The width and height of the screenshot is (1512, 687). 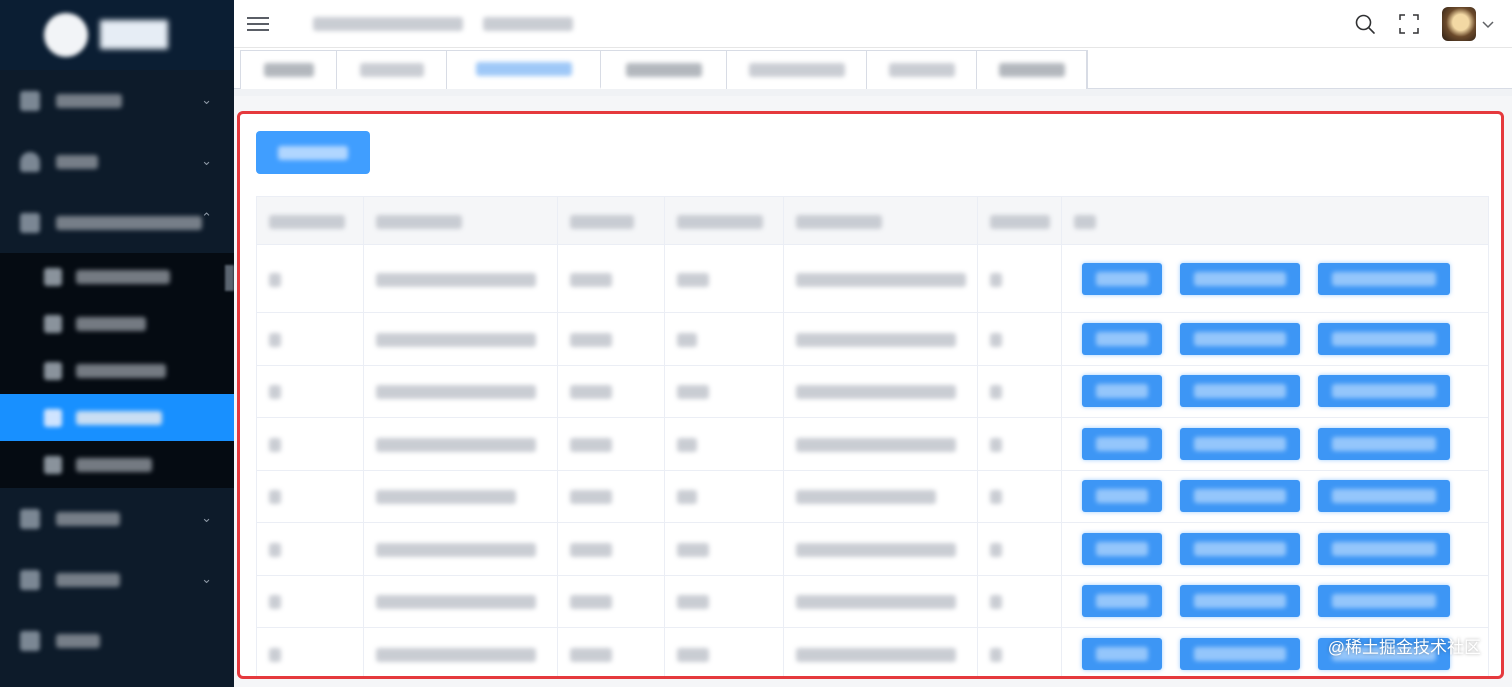 I want to click on submenu-5-icon, so click(x=53, y=464).